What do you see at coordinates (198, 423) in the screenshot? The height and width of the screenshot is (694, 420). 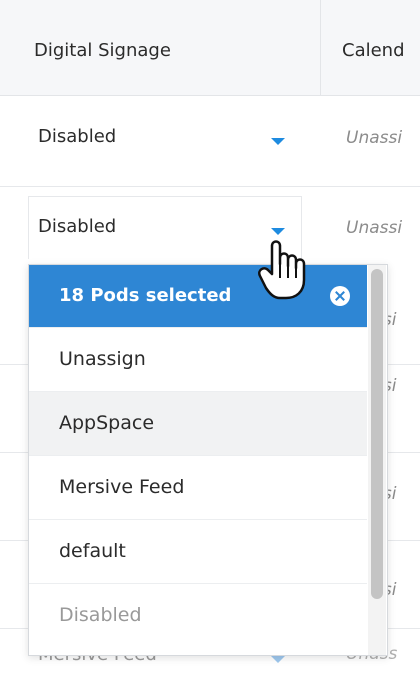 I see `option-appspace: AppSpace` at bounding box center [198, 423].